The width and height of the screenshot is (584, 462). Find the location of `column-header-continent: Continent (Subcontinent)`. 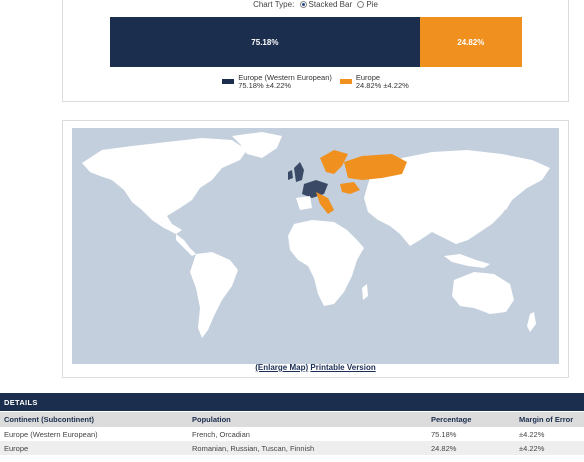

column-header-continent: Continent (Subcontinent) is located at coordinates (94, 419).